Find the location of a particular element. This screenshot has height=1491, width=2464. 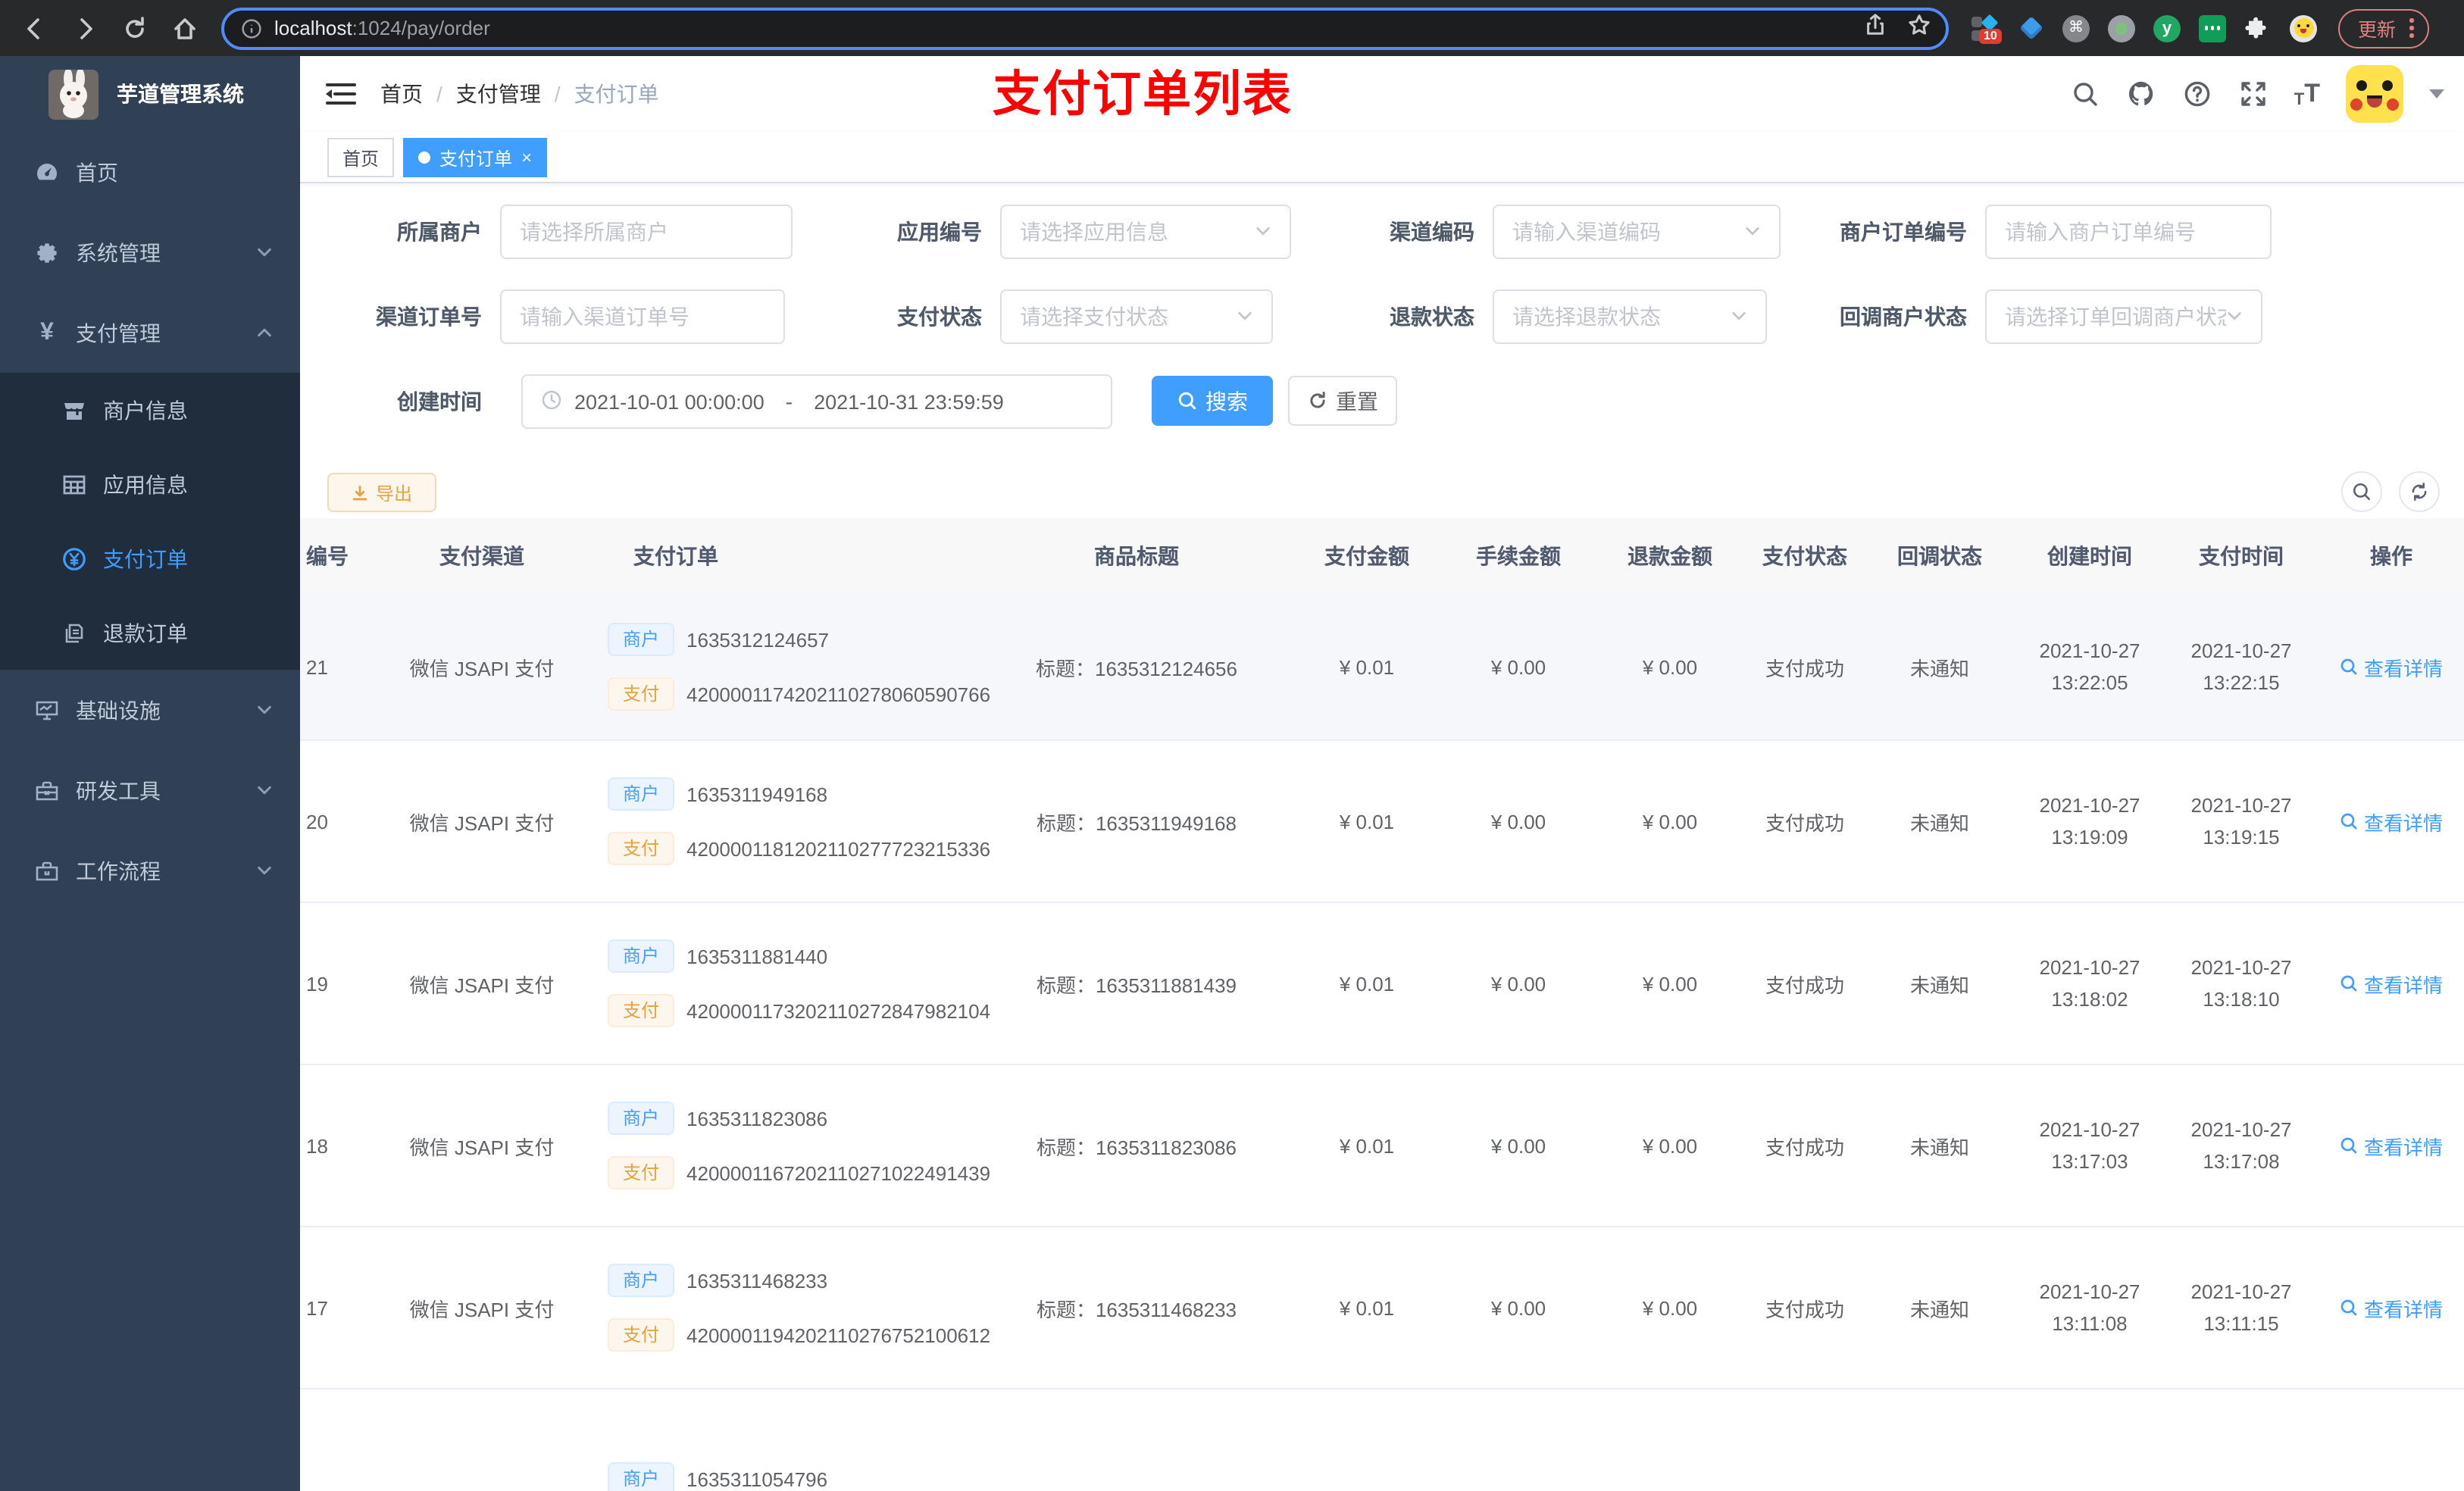

tab-home: 首页 is located at coordinates (361, 157).